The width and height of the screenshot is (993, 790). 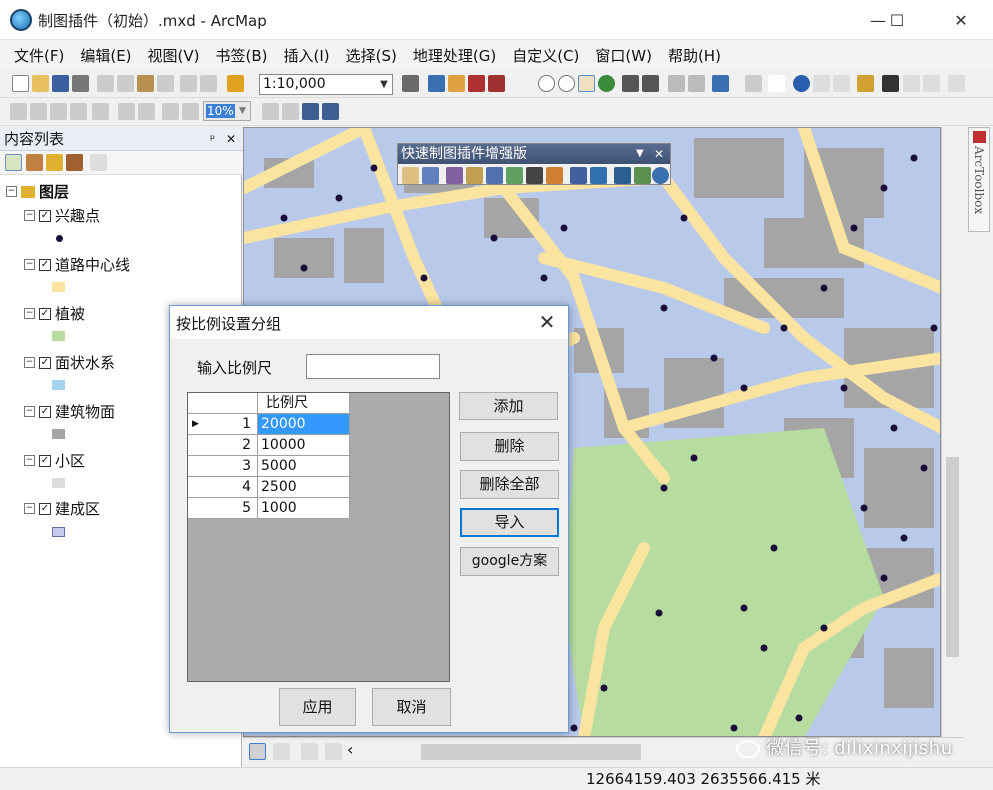 I want to click on data-view-icon, so click(x=257, y=751).